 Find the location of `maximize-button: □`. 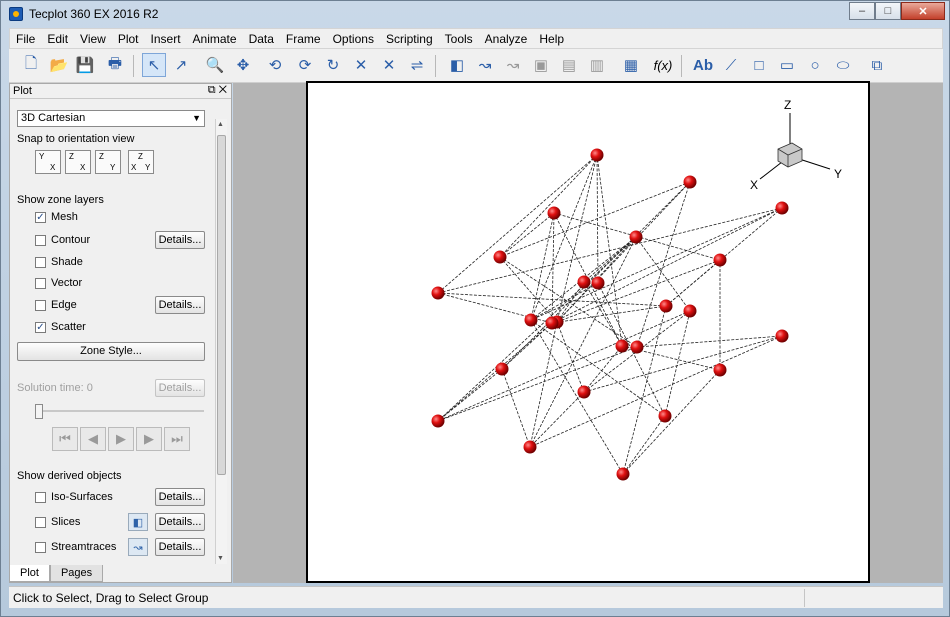

maximize-button: □ is located at coordinates (888, 11).